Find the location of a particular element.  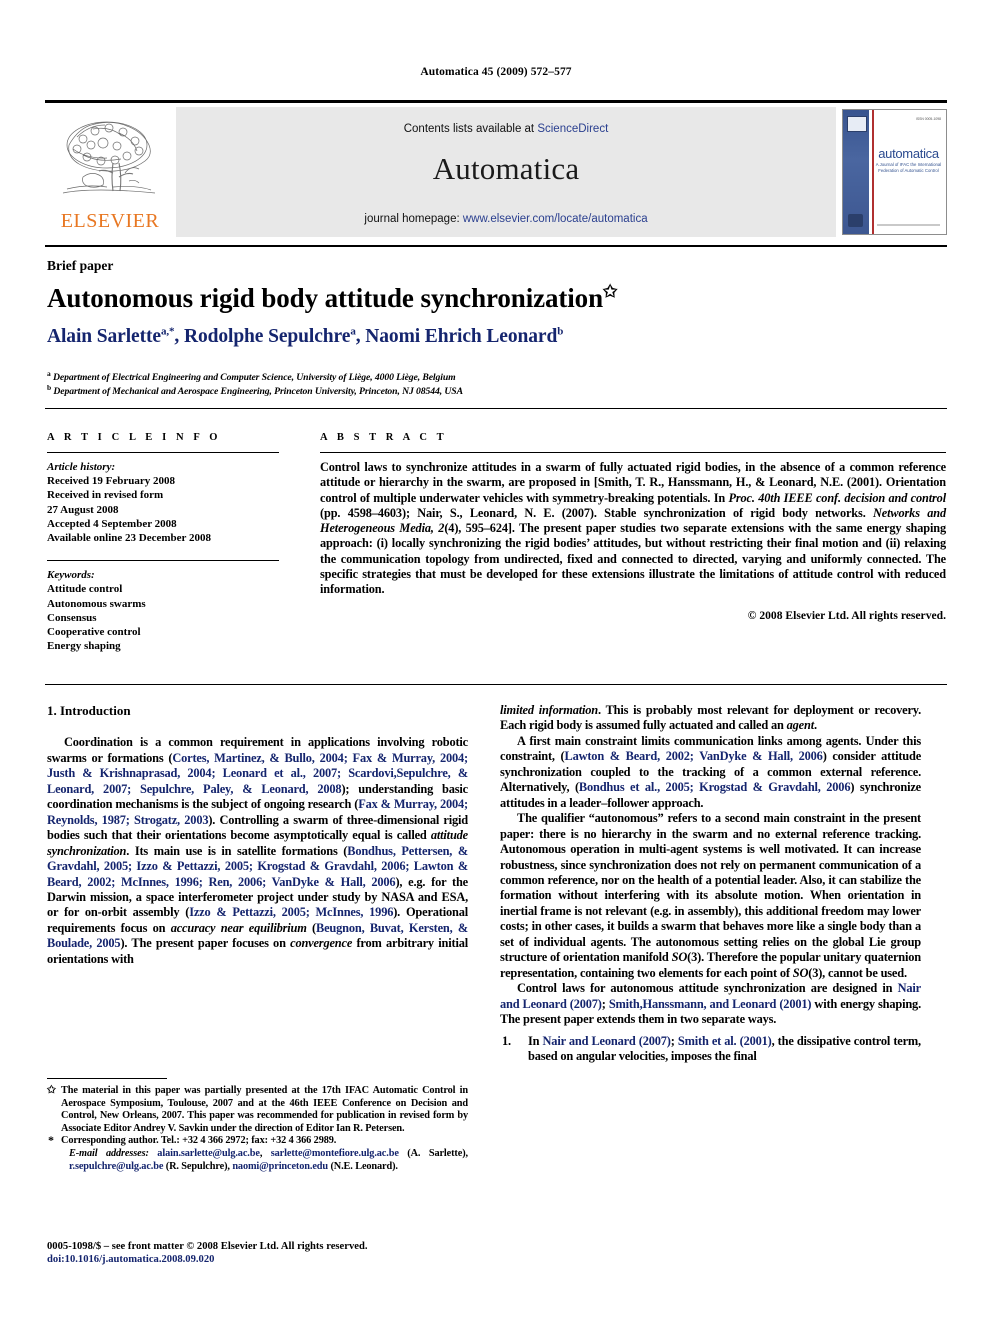

keyword-item: Energy shaping is located at coordinates (84, 646).